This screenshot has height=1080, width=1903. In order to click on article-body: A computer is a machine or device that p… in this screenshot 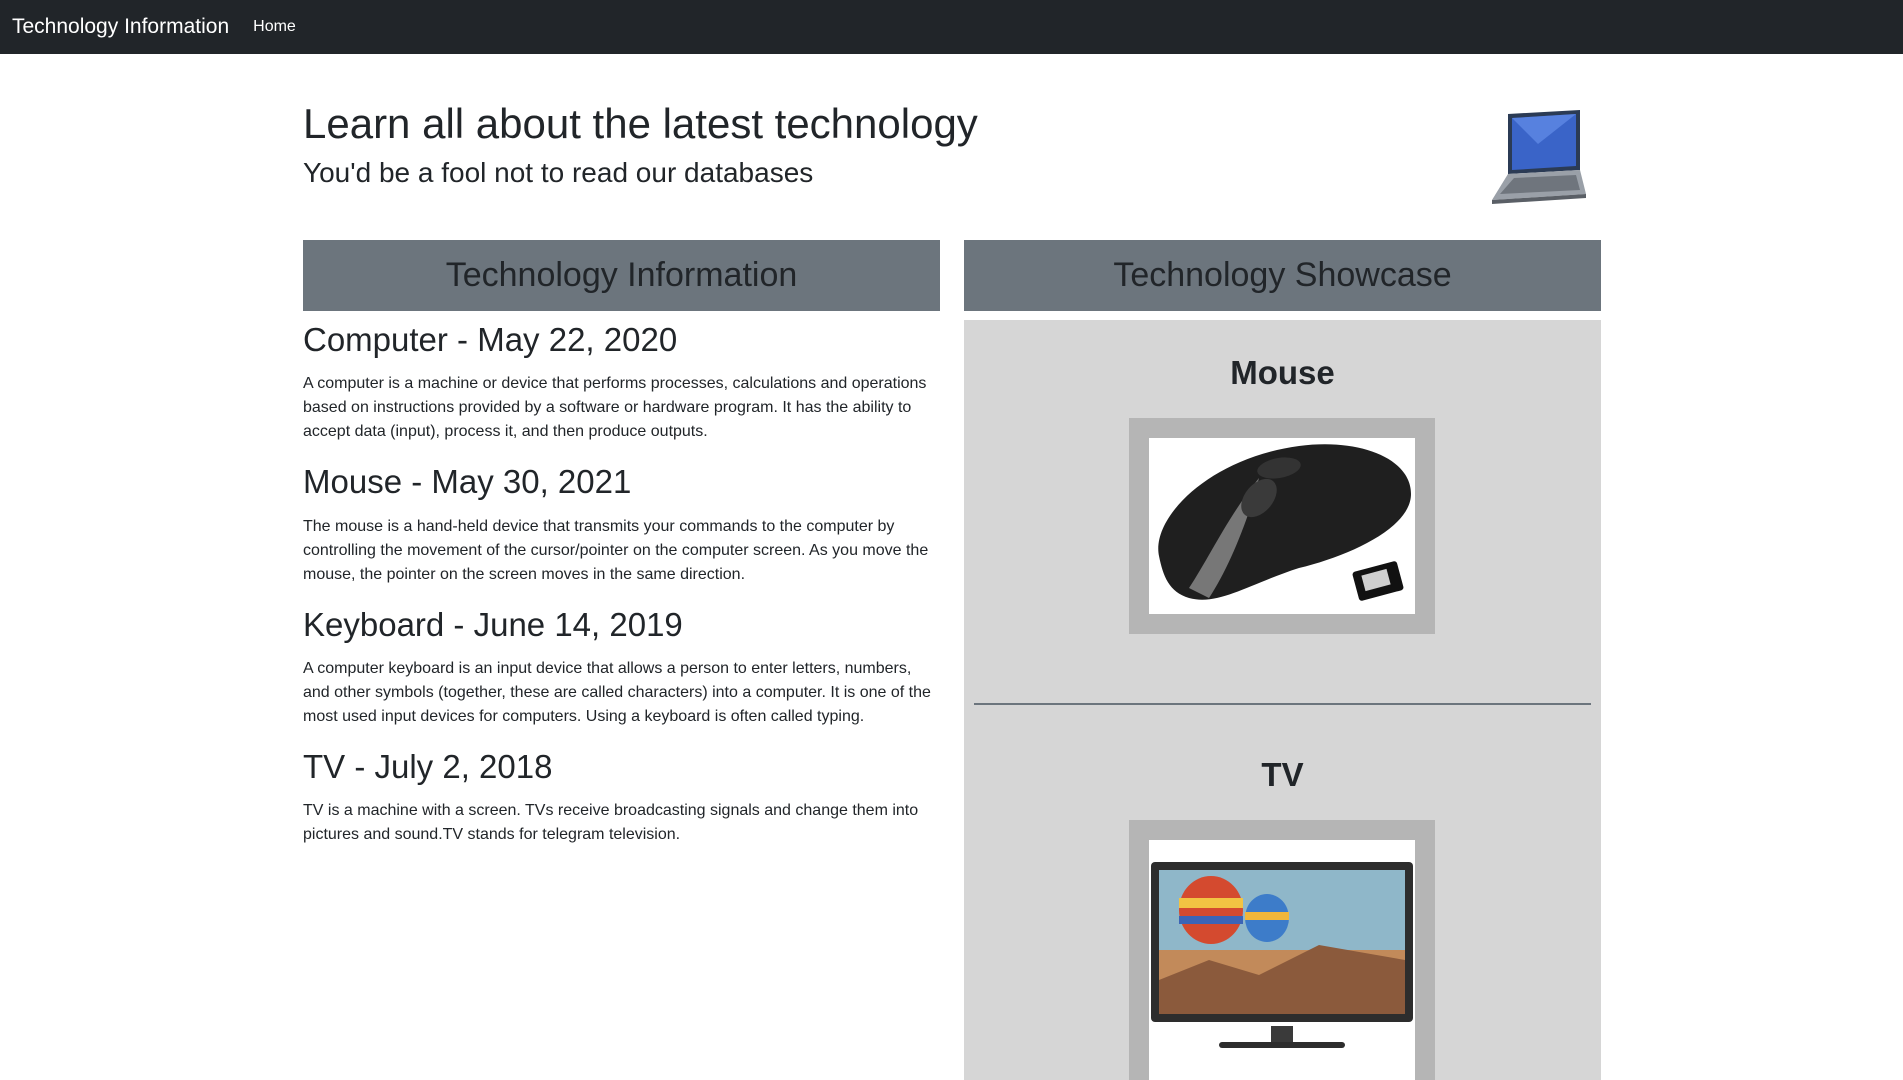, I will do `click(615, 408)`.